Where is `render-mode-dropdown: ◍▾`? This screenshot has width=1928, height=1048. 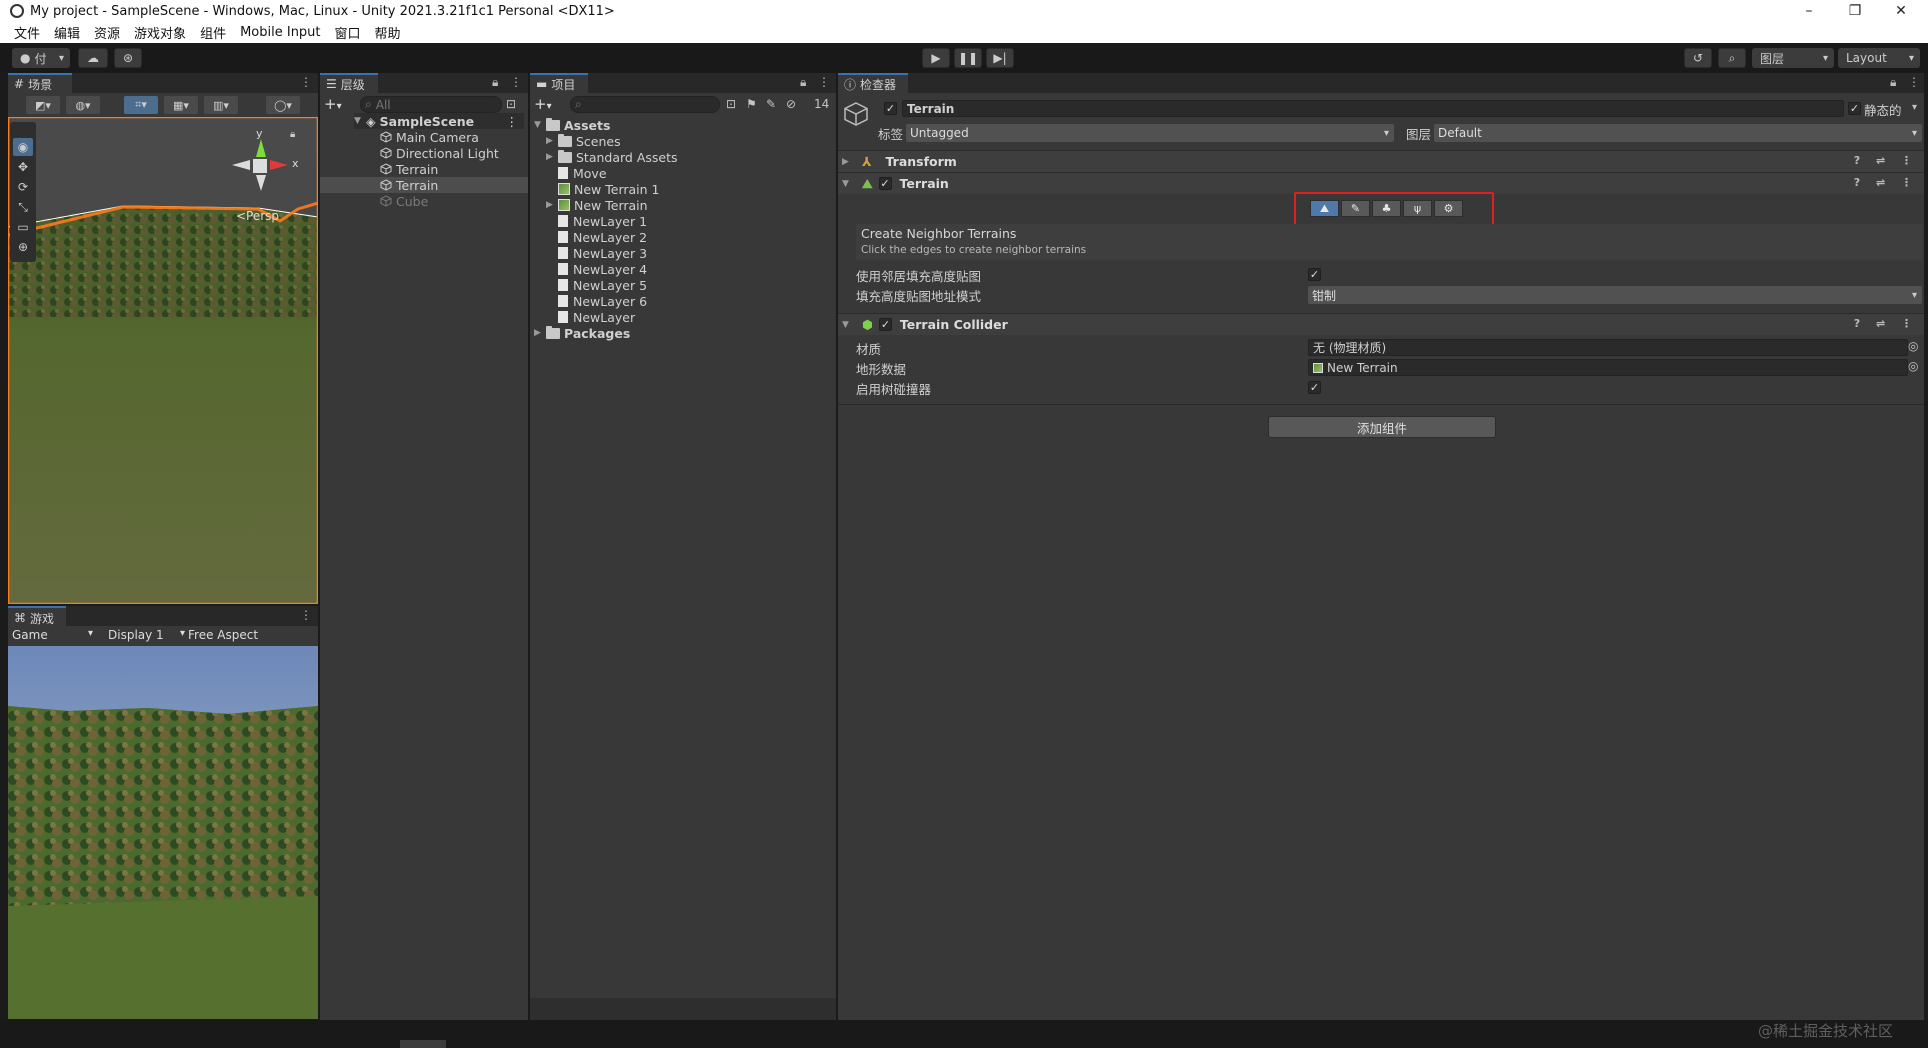 render-mode-dropdown: ◍▾ is located at coordinates (83, 105).